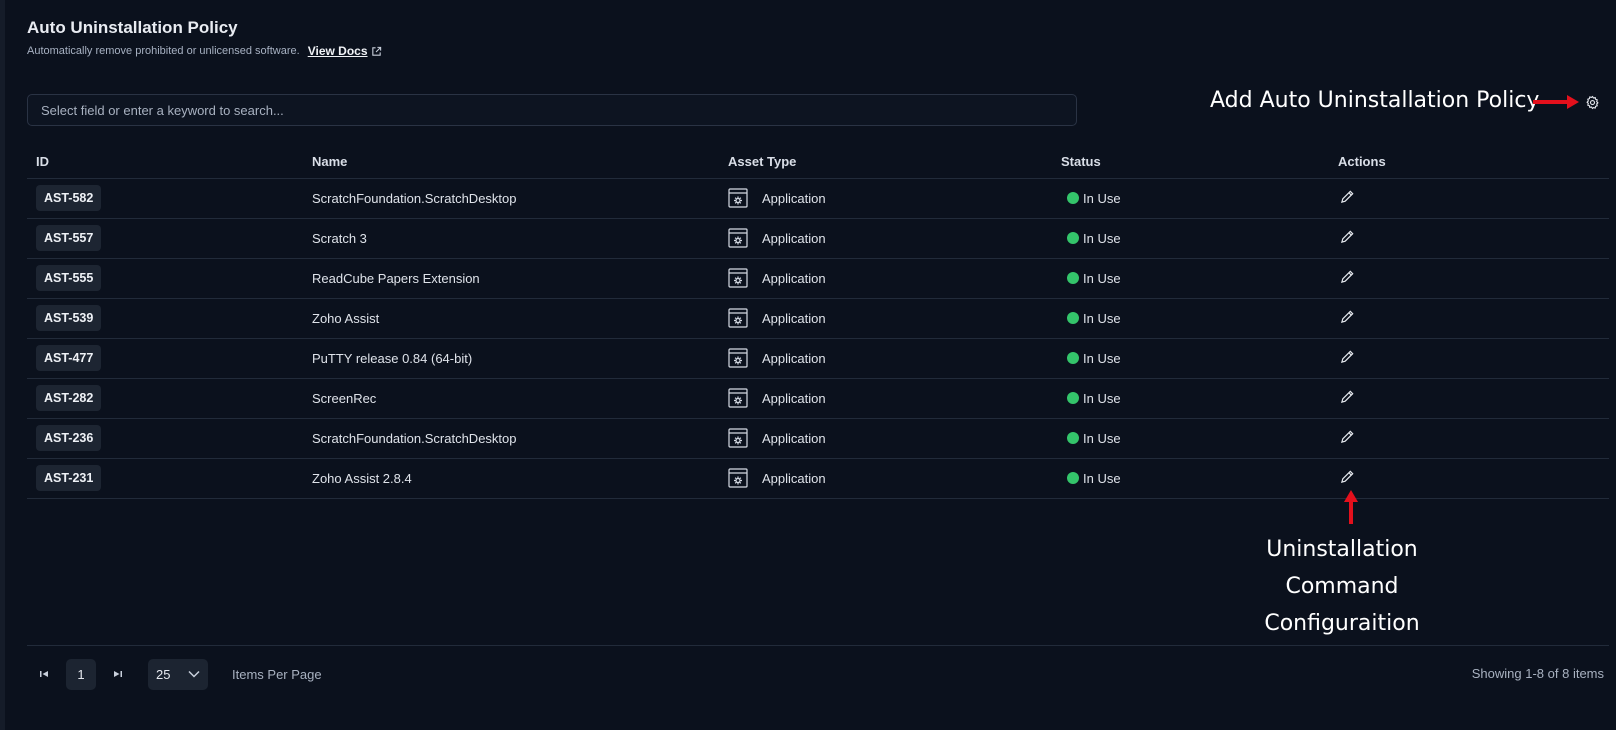  Describe the element at coordinates (1342, 623) in the screenshot. I see `command-annotation-line2: Configuraition` at that location.